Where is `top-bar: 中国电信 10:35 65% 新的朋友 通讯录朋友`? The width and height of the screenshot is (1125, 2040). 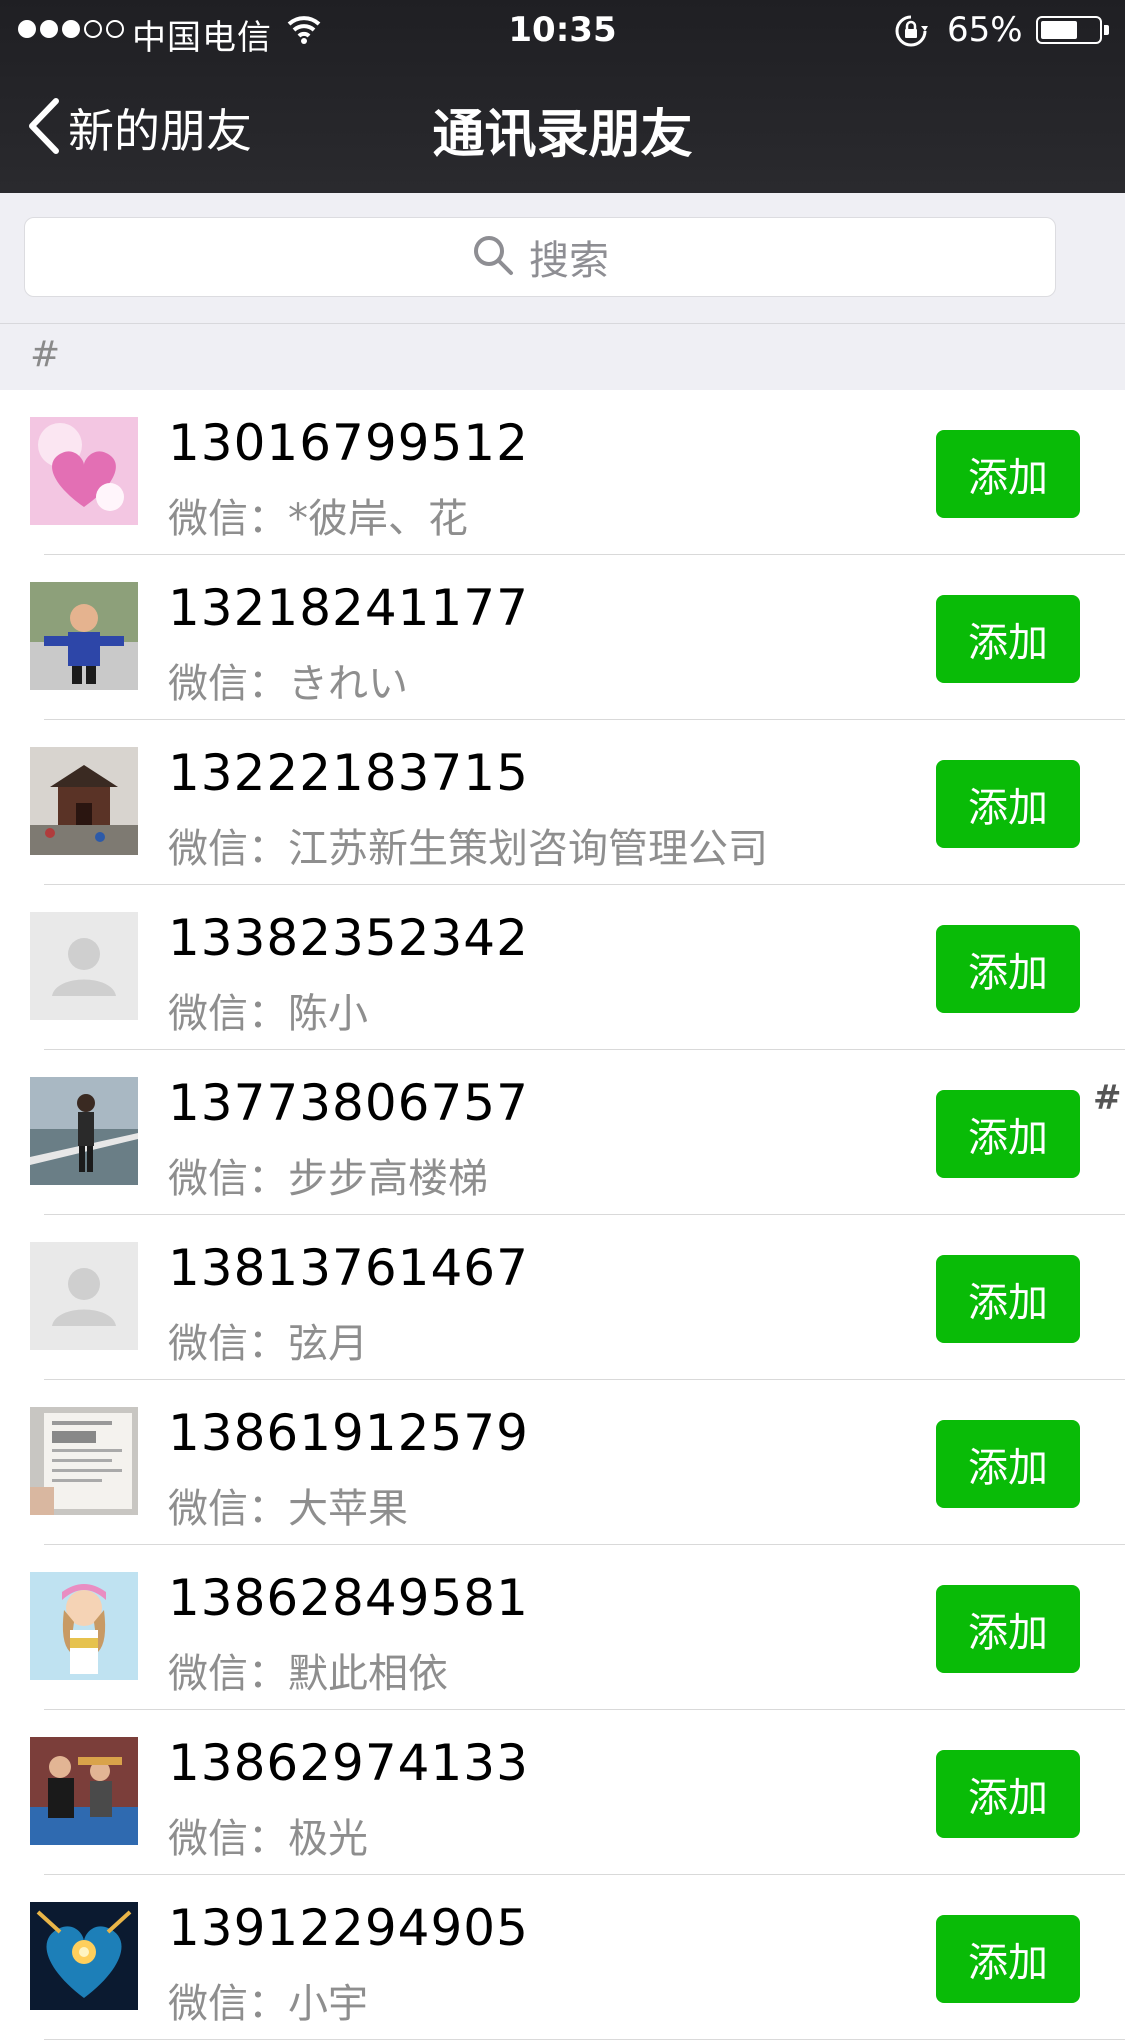 top-bar: 中国电信 10:35 65% 新的朋友 通讯录朋友 is located at coordinates (562, 96).